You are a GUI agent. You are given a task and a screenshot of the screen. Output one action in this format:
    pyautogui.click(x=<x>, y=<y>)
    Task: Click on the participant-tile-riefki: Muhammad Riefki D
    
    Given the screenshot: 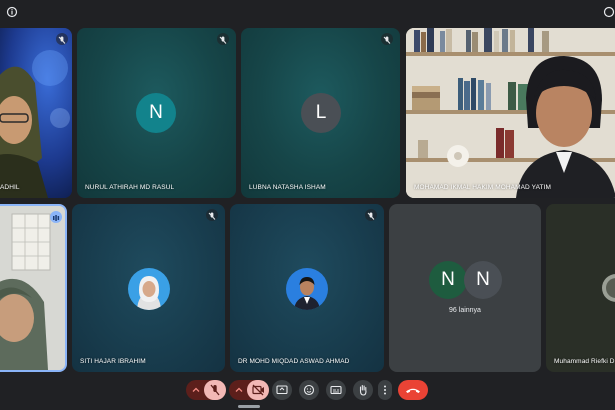 What is the action you would take?
    pyautogui.click(x=580, y=288)
    